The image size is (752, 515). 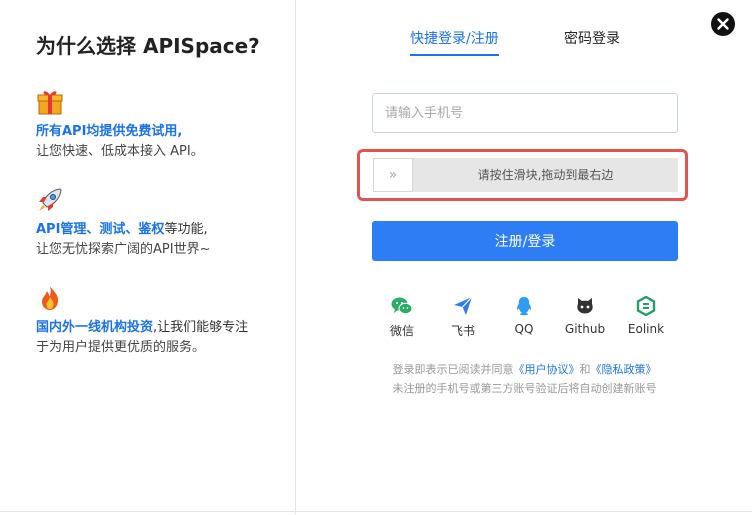 What do you see at coordinates (525, 241) in the screenshot?
I see `register-login-button: 注册/登录` at bounding box center [525, 241].